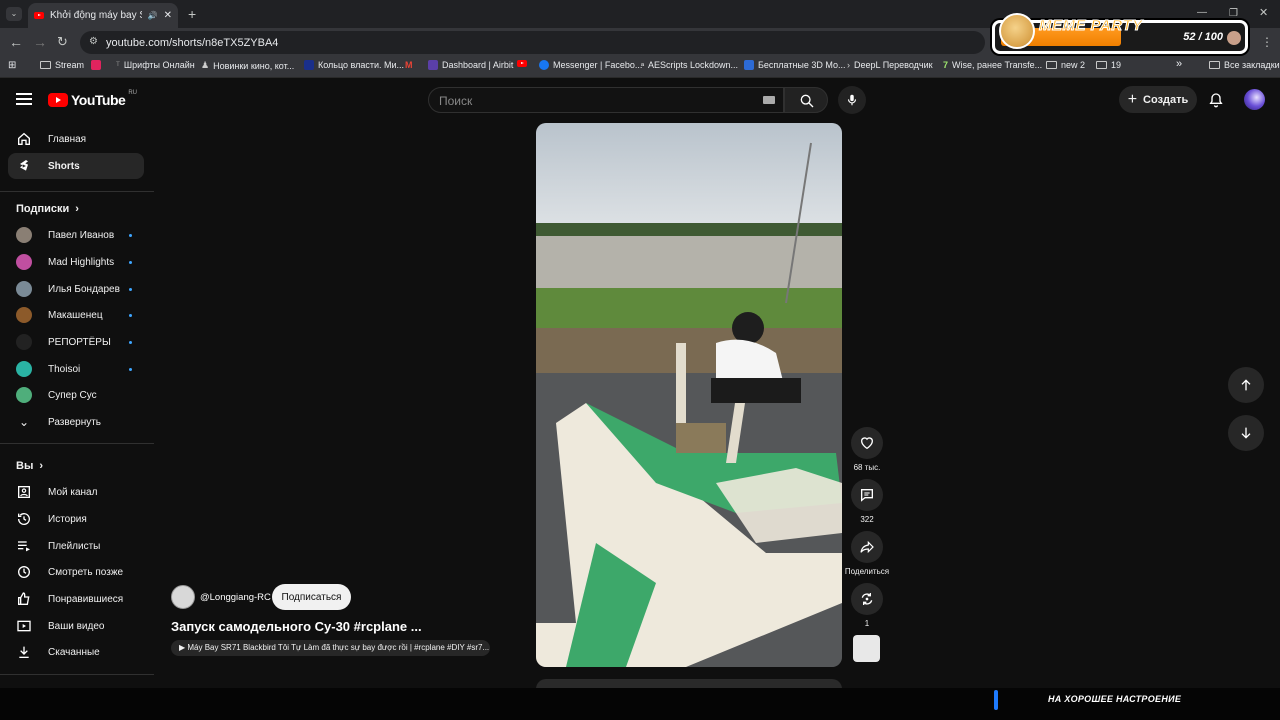 The height and width of the screenshot is (720, 1280). Describe the element at coordinates (1108, 65) in the screenshot. I see `bookmark-19: 19` at that location.